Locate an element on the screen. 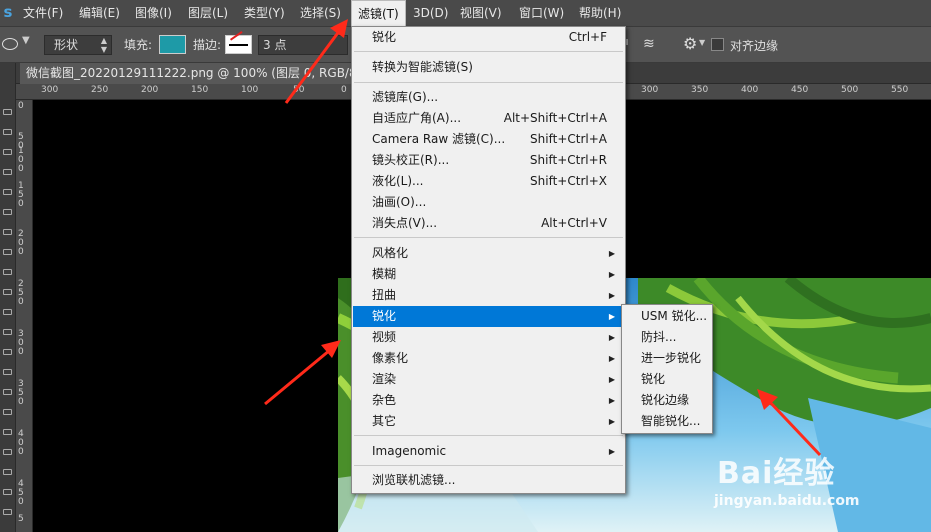 This screenshot has width=931, height=532. gear-icon: ⚙ is located at coordinates (690, 43).